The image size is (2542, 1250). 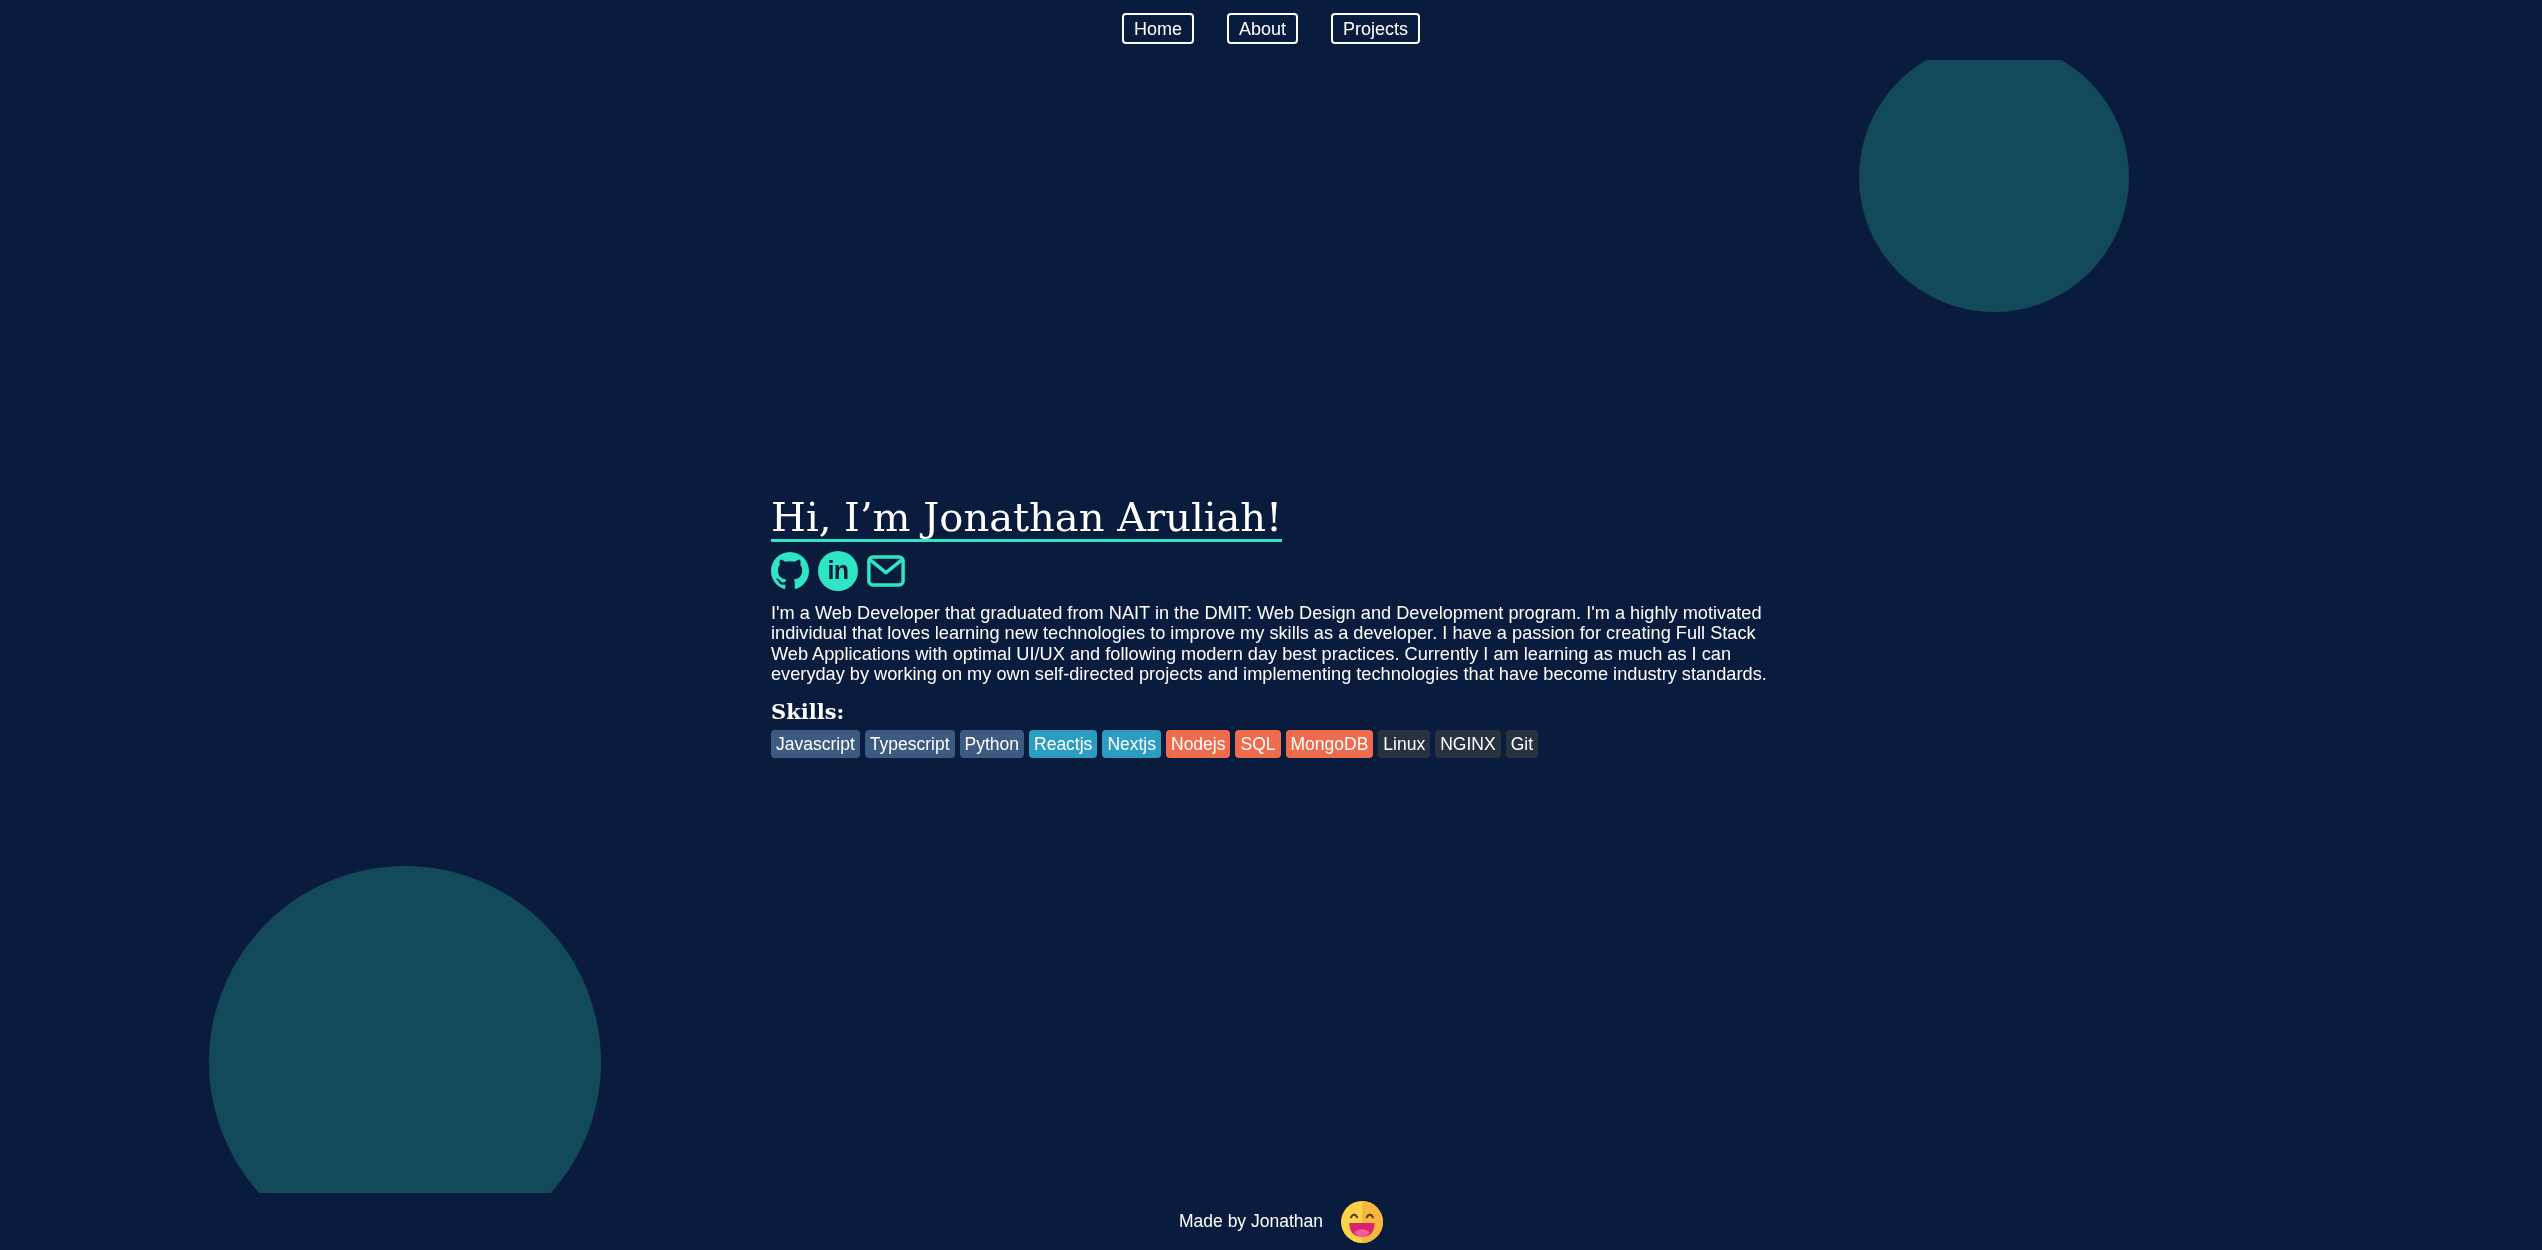 I want to click on bio-paragraph: I'm a Web Developer that graduated from NAIT in the DMIT: Web Design and Development program. I'm a highly motivated individual that loves learning new technologies to improve my skills as a developer. I have a passion for creating Full Stack Web Applications with optimal UI/UX and following modern day best practices. Currently I am learning as much as I can everyday by working on my own self-directed projects and implementing technologies that have become industry standards., so click(x=1269, y=643).